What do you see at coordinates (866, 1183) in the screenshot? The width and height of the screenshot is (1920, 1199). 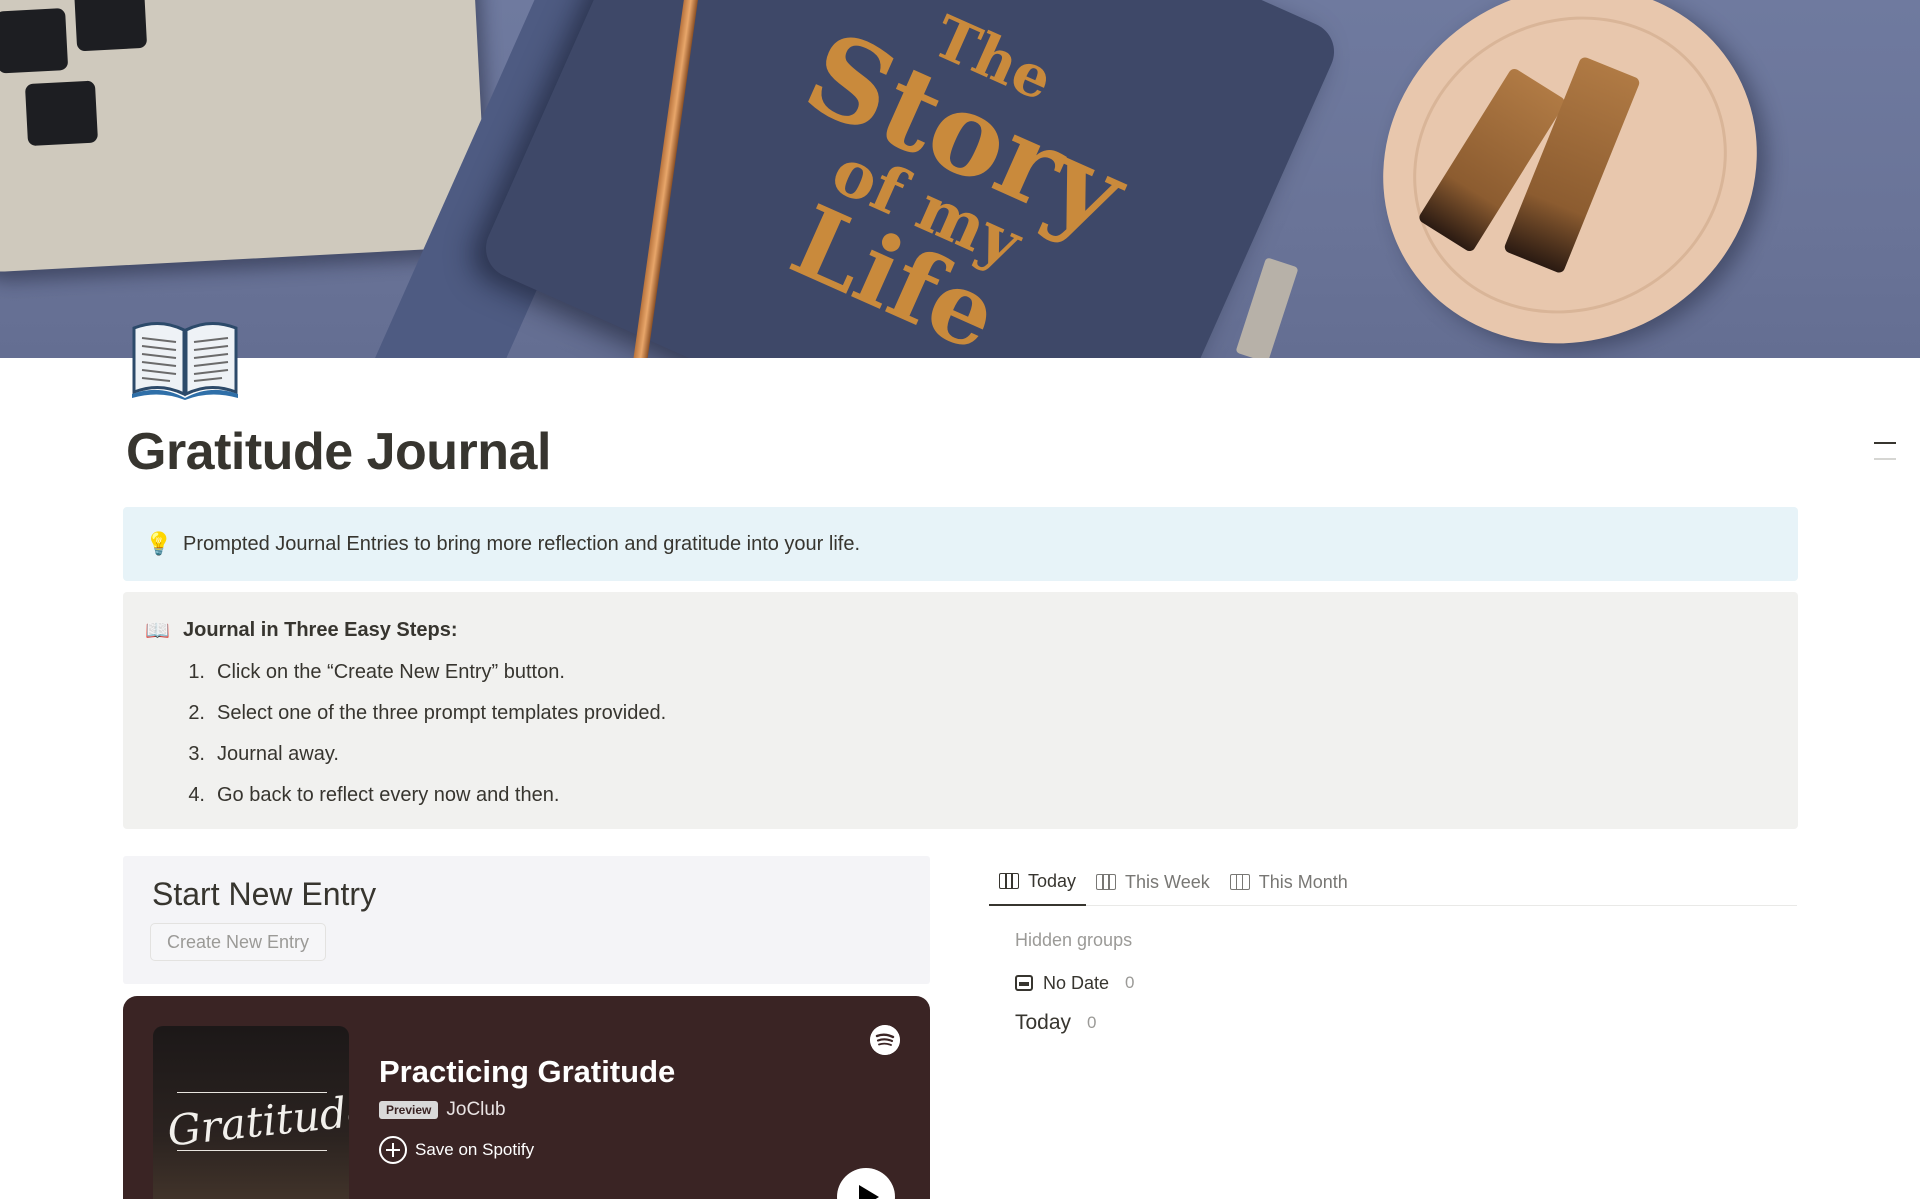 I see `play-button` at bounding box center [866, 1183].